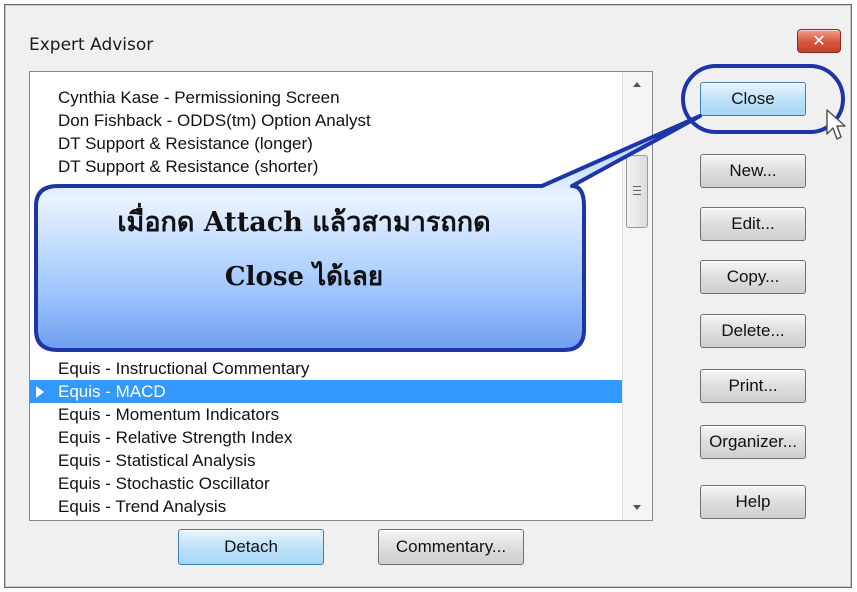  Describe the element at coordinates (836, 124) in the screenshot. I see `mouse-pointer-icon` at that location.